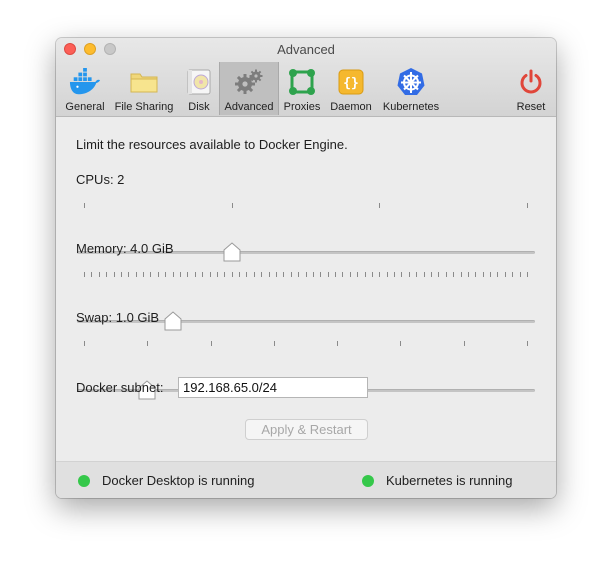  I want to click on tab-general: General, so click(85, 88).